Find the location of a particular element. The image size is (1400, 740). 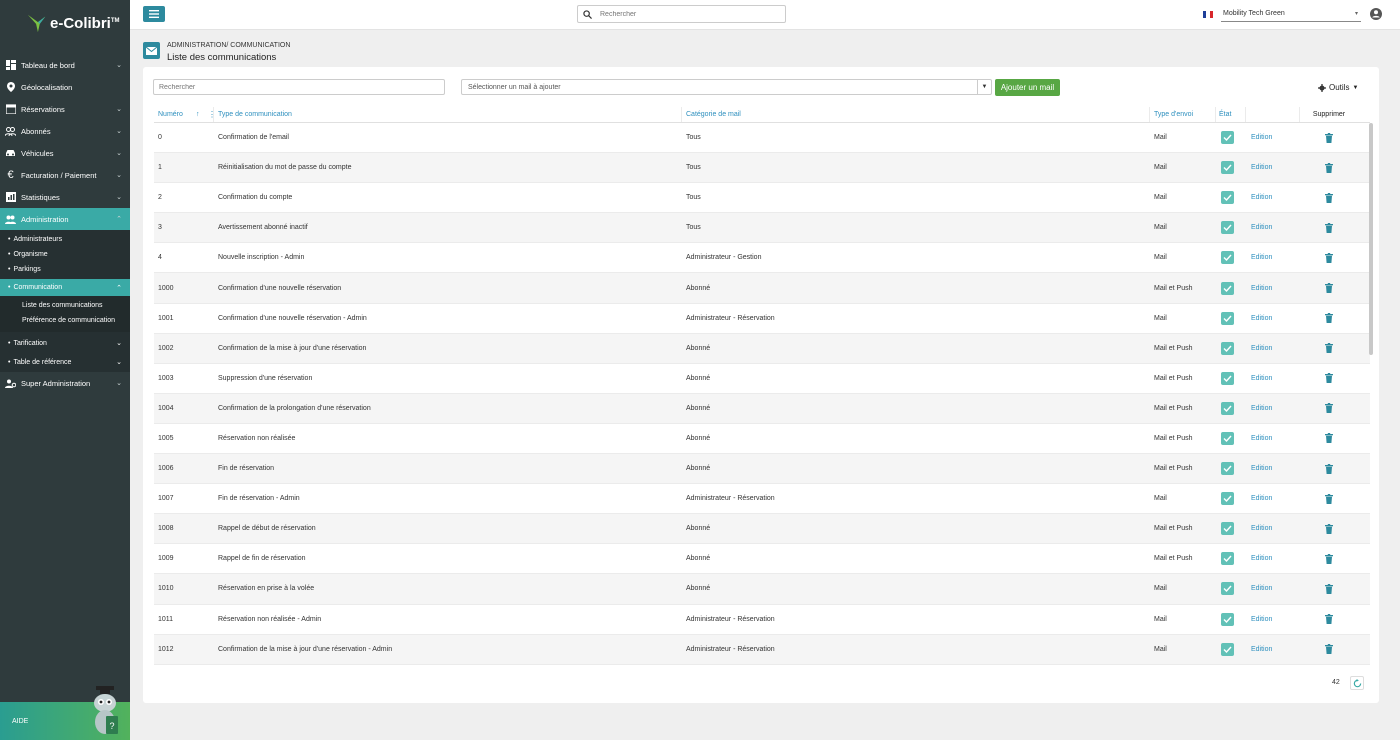

sidebar-item-reservations: Réservations ⌄ is located at coordinates (65, 109).